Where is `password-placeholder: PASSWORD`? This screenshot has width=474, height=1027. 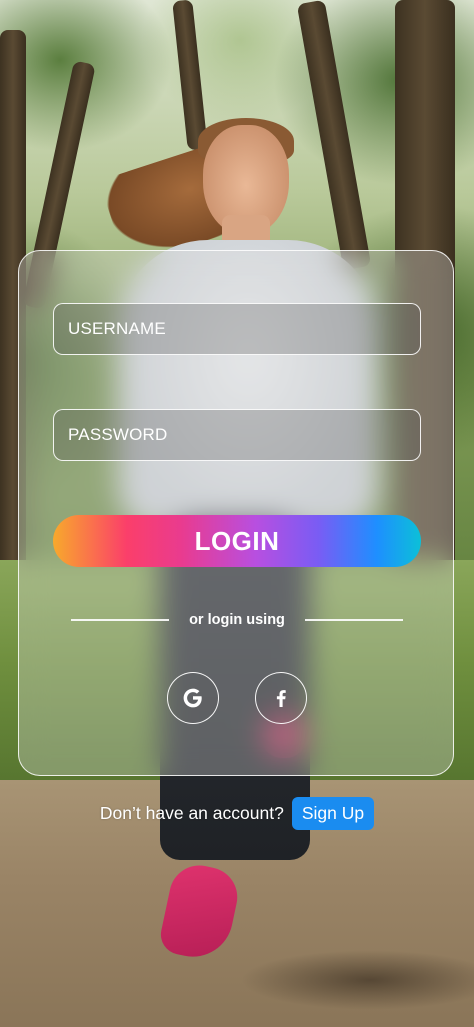
password-placeholder: PASSWORD is located at coordinates (118, 434).